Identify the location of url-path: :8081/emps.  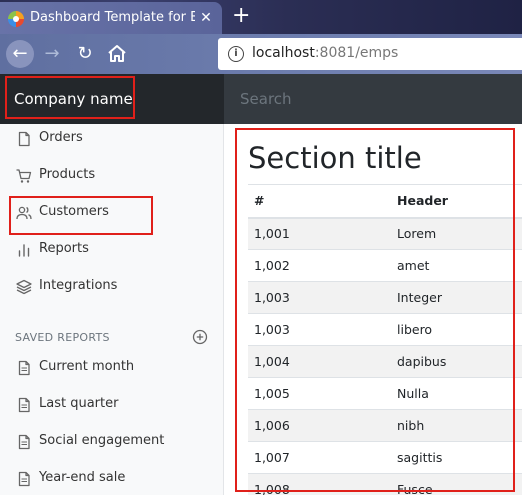
(356, 53).